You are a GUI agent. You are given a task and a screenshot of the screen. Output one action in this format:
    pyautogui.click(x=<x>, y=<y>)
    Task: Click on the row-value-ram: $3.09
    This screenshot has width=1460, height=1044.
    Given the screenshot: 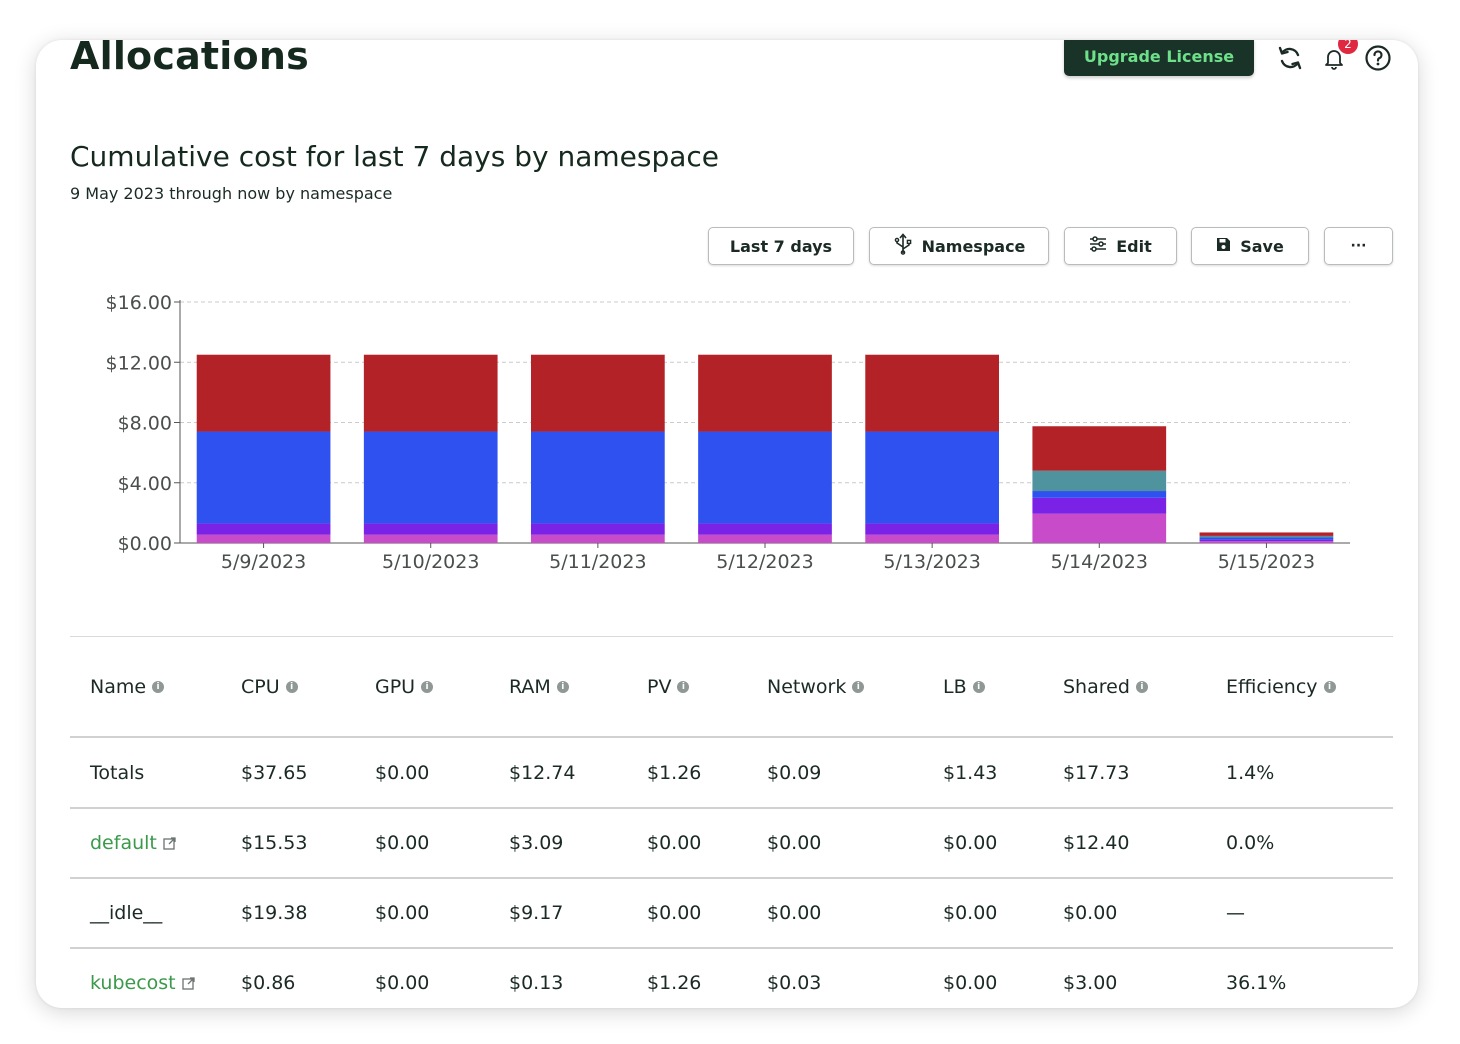 What is the action you would take?
    pyautogui.click(x=536, y=843)
    